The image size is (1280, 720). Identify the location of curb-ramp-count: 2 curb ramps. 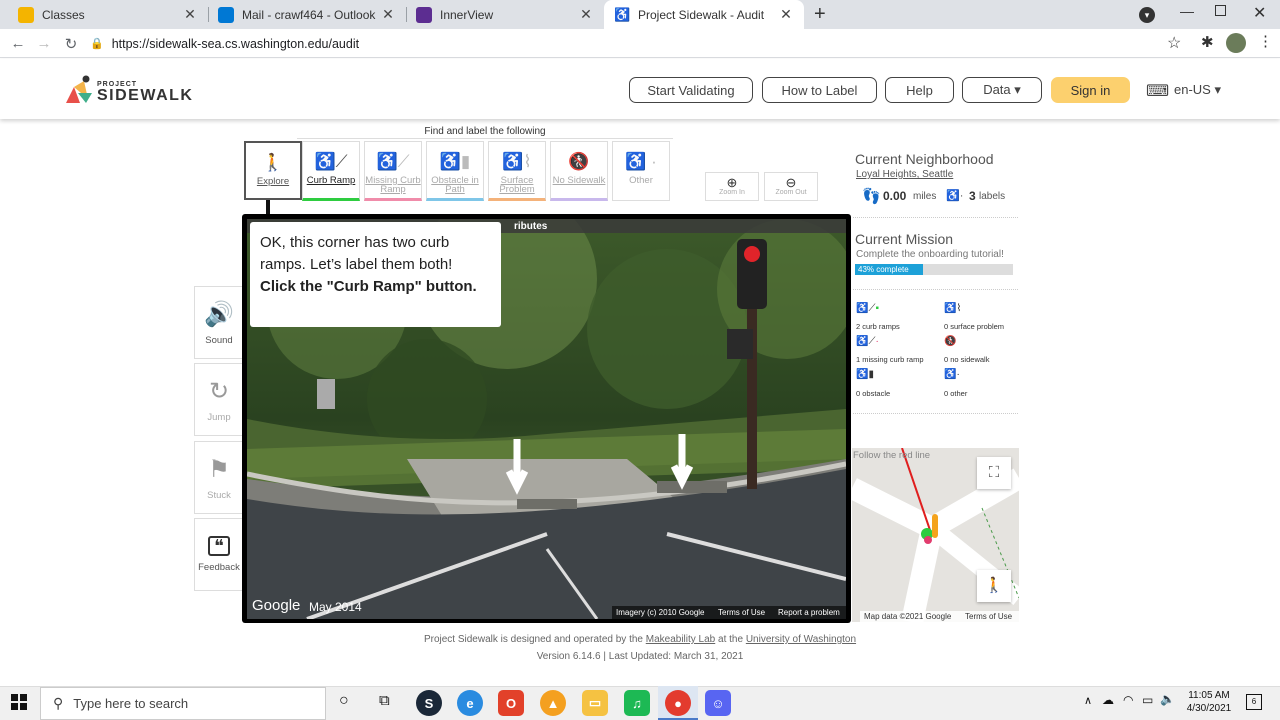
(878, 326).